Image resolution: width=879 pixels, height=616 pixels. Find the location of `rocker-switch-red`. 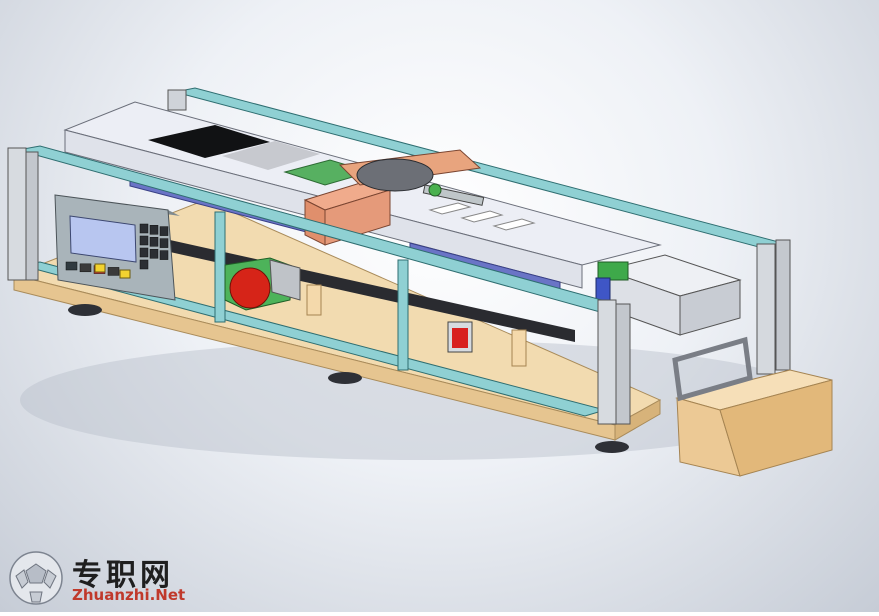

rocker-switch-red is located at coordinates (460, 338).